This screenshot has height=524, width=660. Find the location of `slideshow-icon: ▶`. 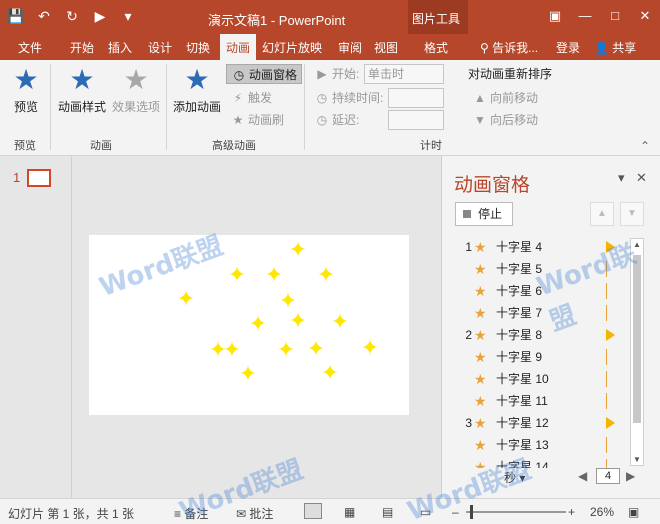

slideshow-icon: ▶ is located at coordinates (100, 16).